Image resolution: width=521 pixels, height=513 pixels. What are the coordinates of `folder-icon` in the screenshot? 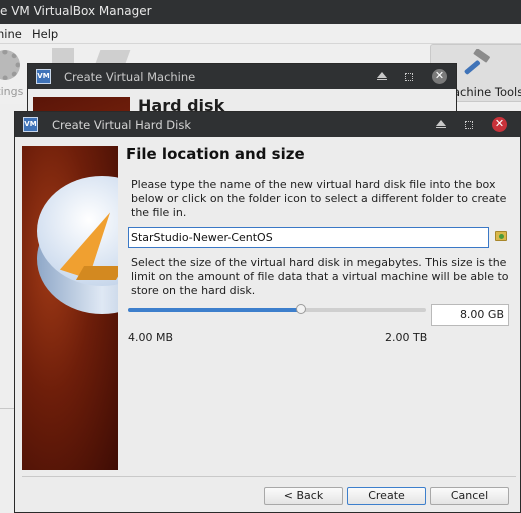 It's located at (501, 236).